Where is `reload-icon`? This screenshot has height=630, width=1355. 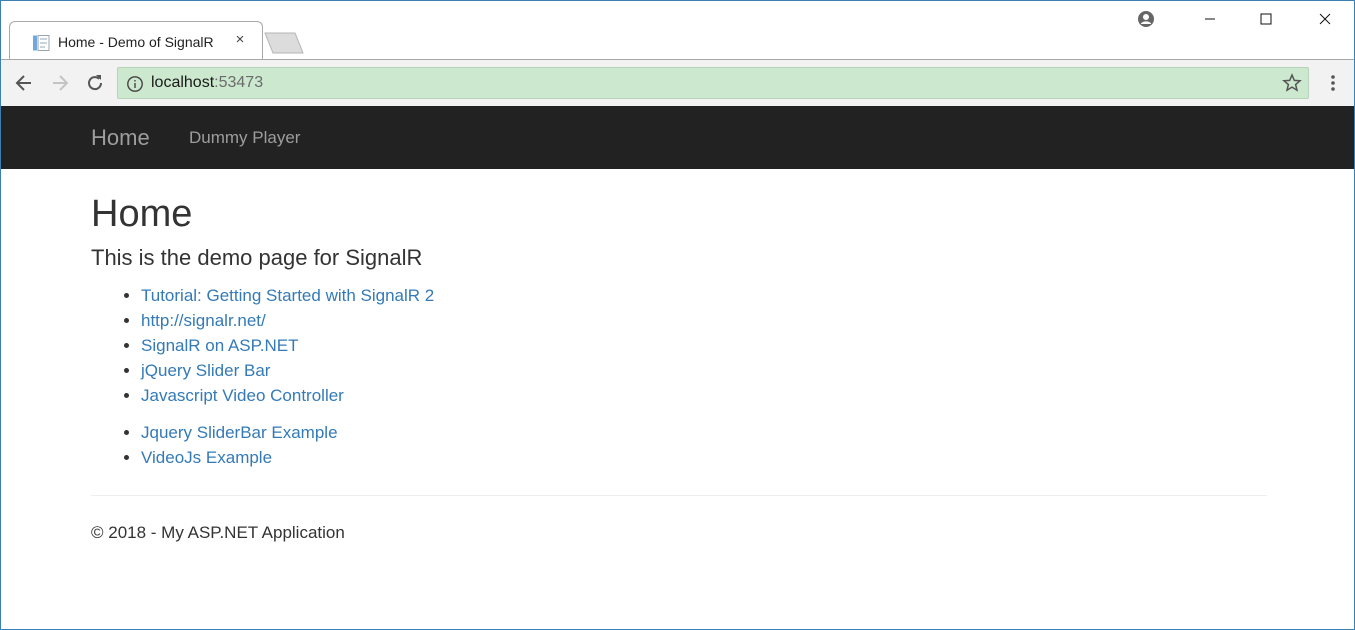
reload-icon is located at coordinates (95, 83).